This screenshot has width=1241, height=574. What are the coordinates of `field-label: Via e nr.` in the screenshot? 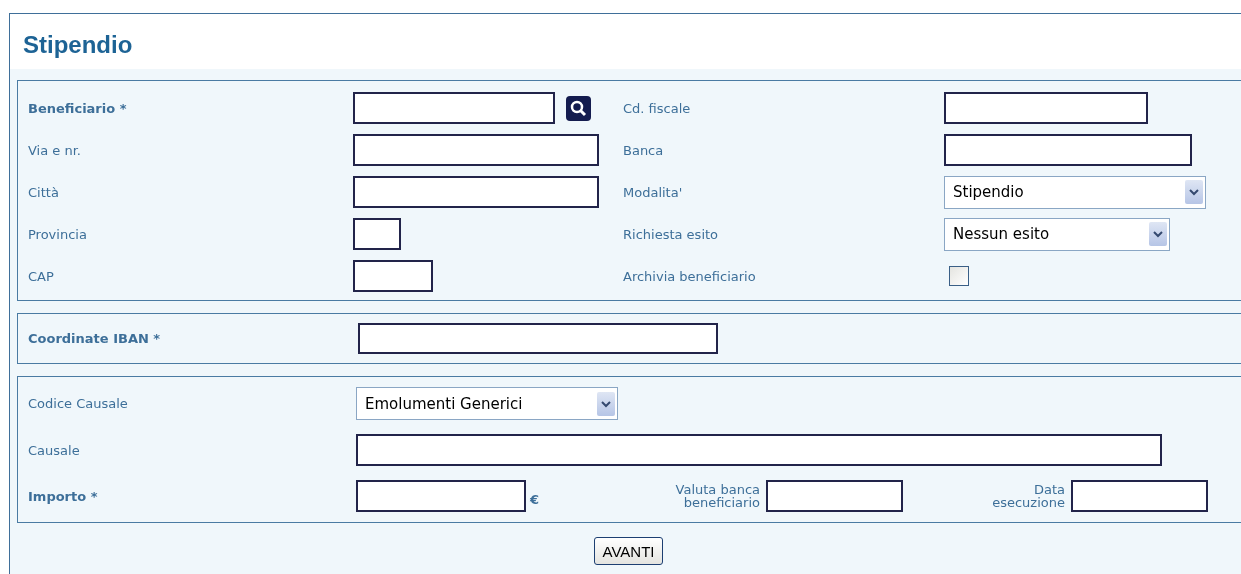 It's located at (54, 150).